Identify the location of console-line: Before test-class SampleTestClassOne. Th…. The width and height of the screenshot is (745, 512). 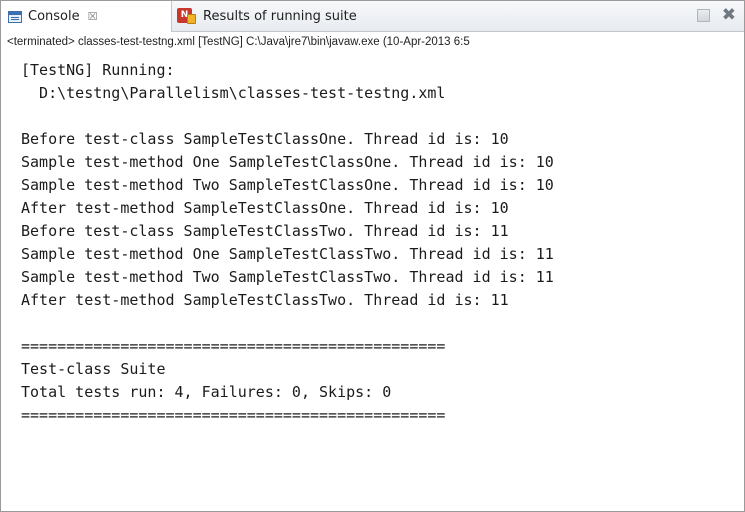
(265, 139).